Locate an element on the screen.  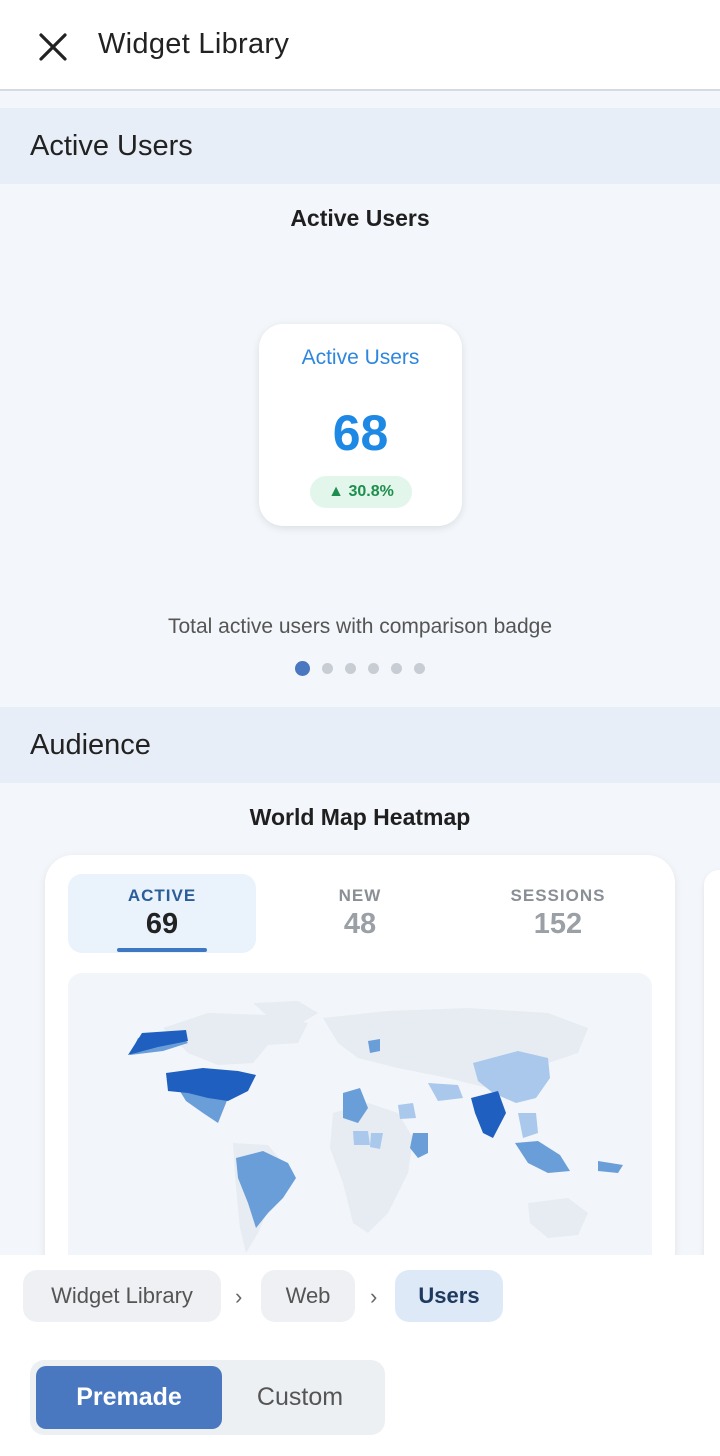
widget-title: Active Users is located at coordinates (360, 218).